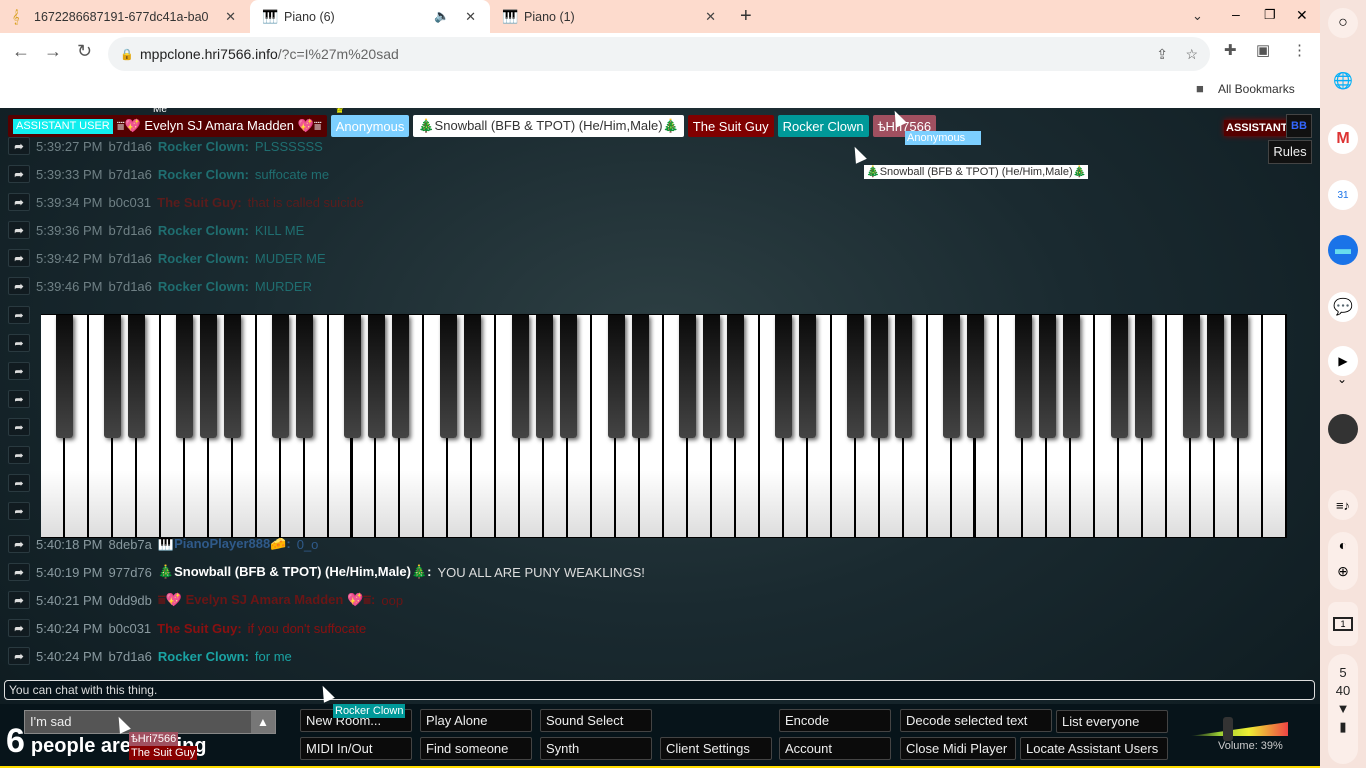 This screenshot has width=1366, height=768. What do you see at coordinates (1197, 16) in the screenshot?
I see `tab-search-icon: ⌄` at bounding box center [1197, 16].